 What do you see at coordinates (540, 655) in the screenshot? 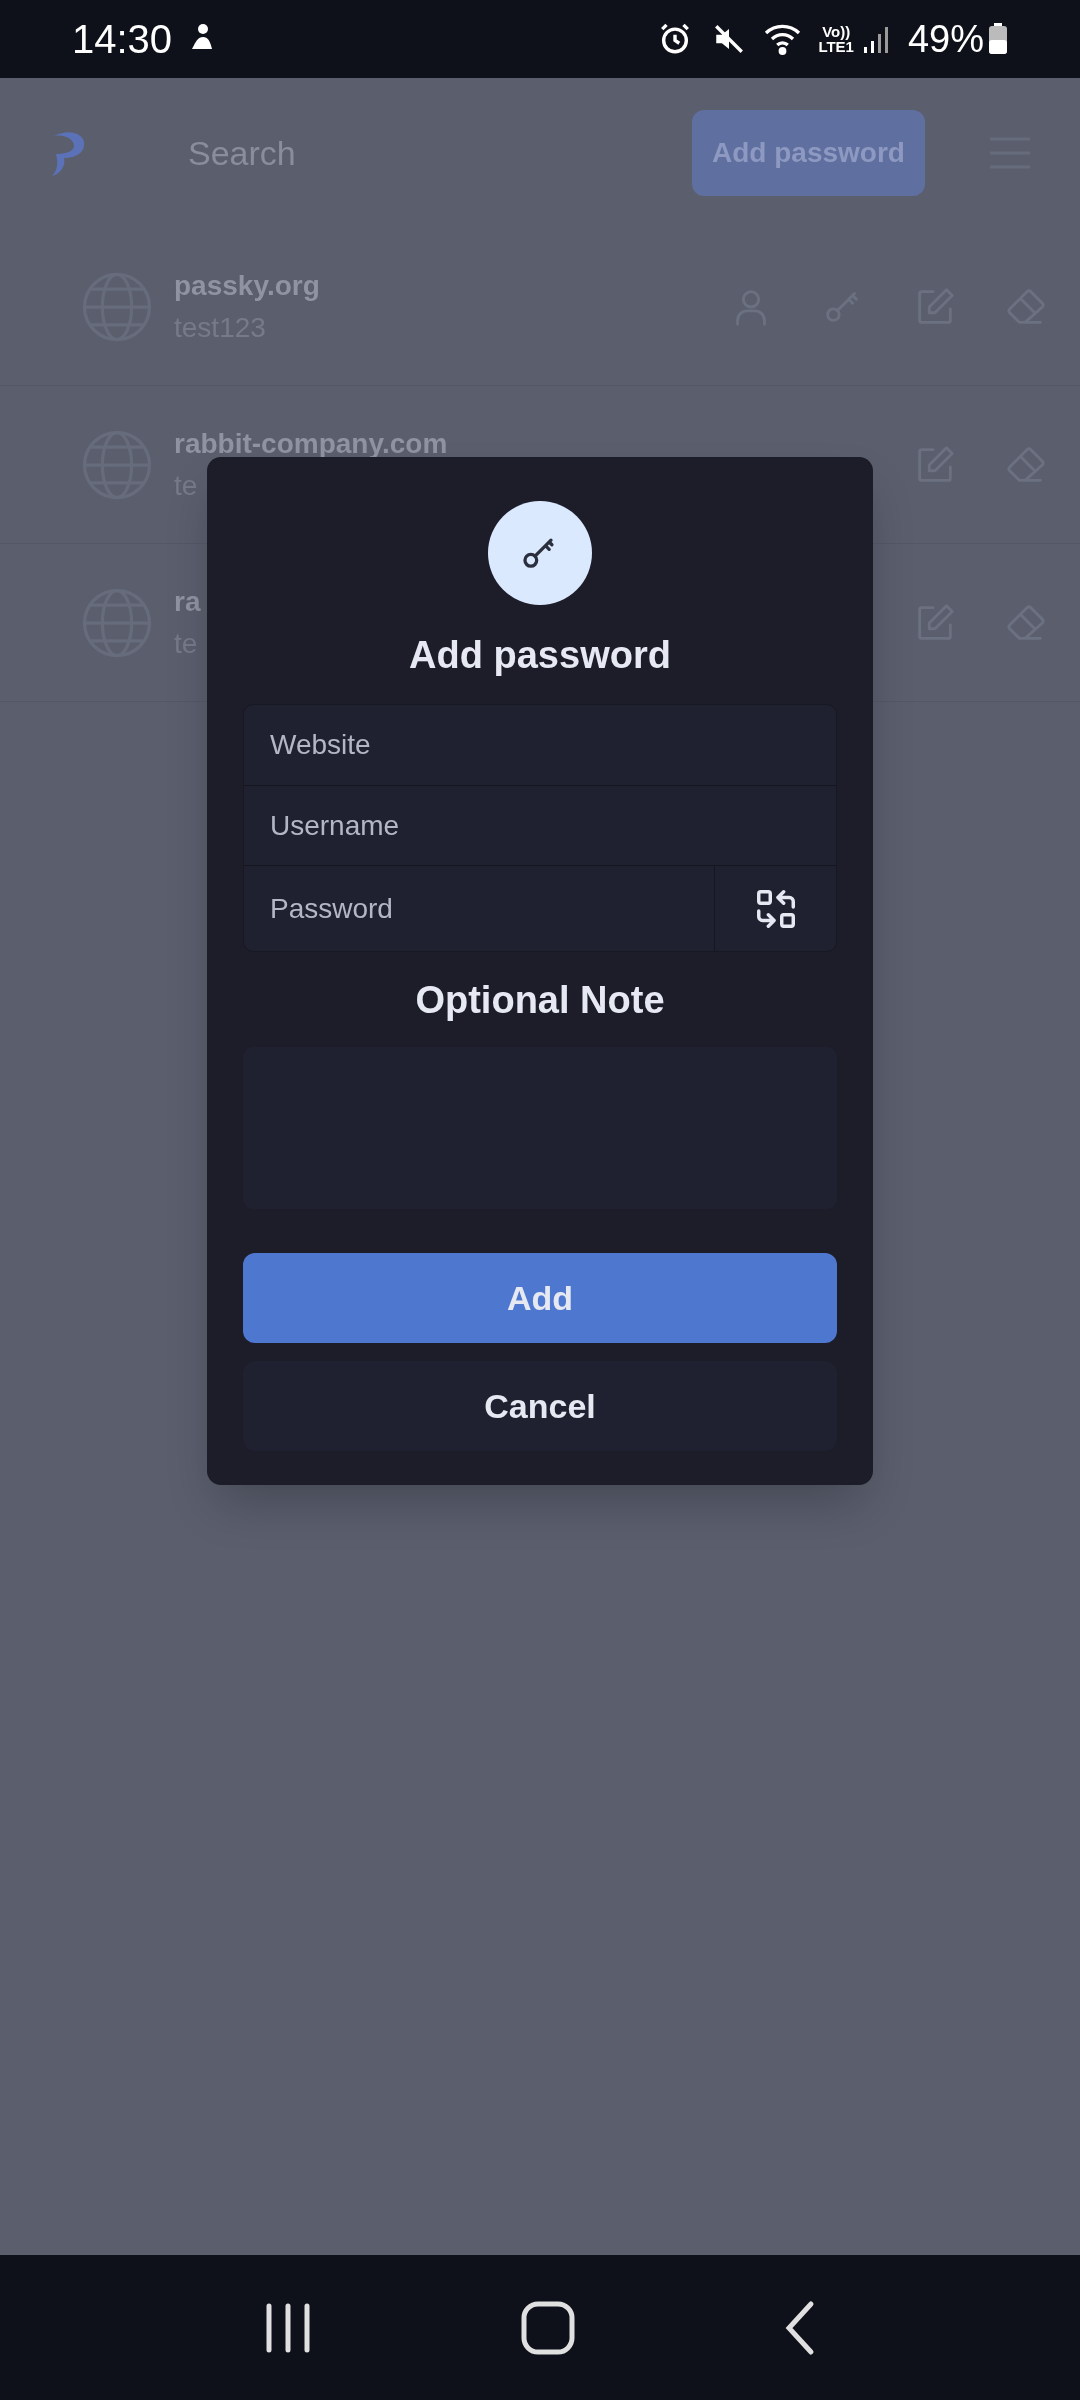
I see `dialog-title: Add password` at bounding box center [540, 655].